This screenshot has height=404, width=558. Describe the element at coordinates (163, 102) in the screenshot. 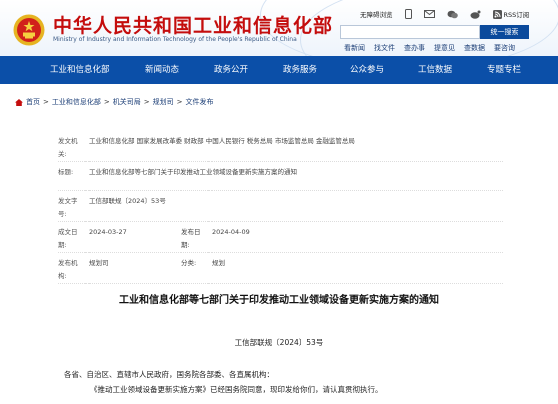

I see `breadcrumb-planning: 规划司` at that location.